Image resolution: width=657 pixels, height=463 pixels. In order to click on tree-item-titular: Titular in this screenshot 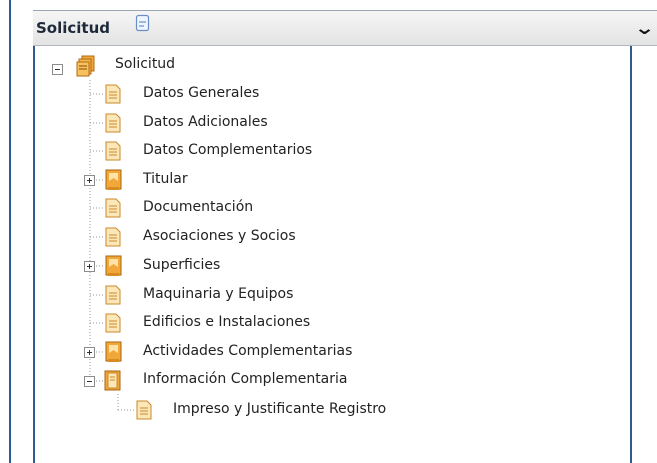, I will do `click(165, 179)`.